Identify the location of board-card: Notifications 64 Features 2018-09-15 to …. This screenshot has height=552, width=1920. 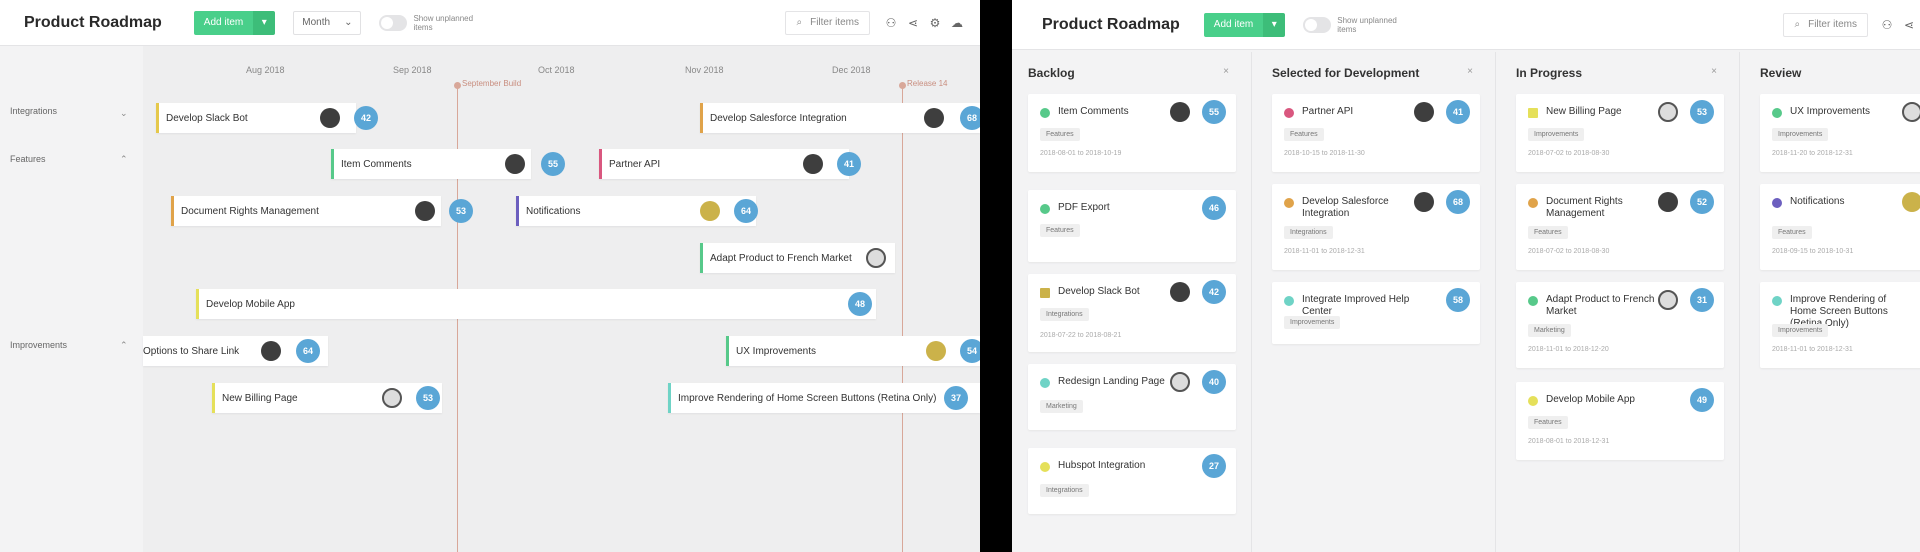
(1840, 227).